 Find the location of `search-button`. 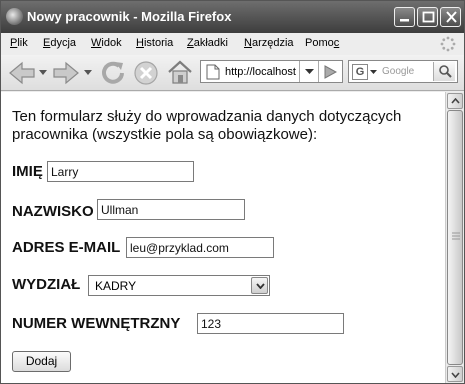

search-button is located at coordinates (444, 71).